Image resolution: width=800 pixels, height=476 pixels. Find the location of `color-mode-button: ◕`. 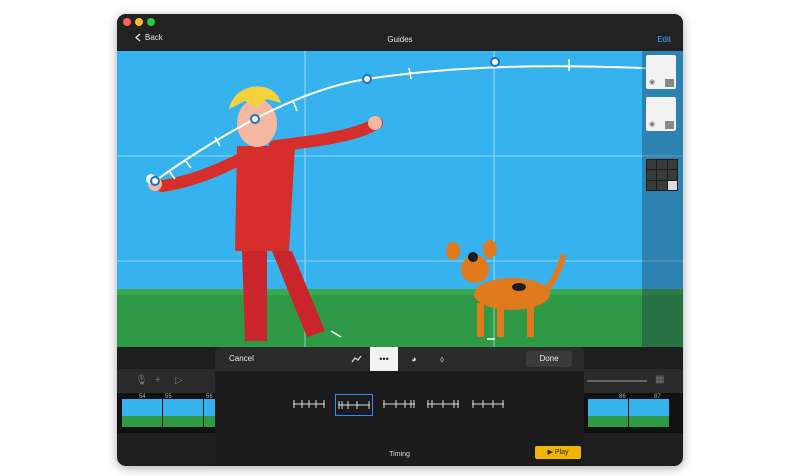

color-mode-button: ◕ is located at coordinates (414, 359).